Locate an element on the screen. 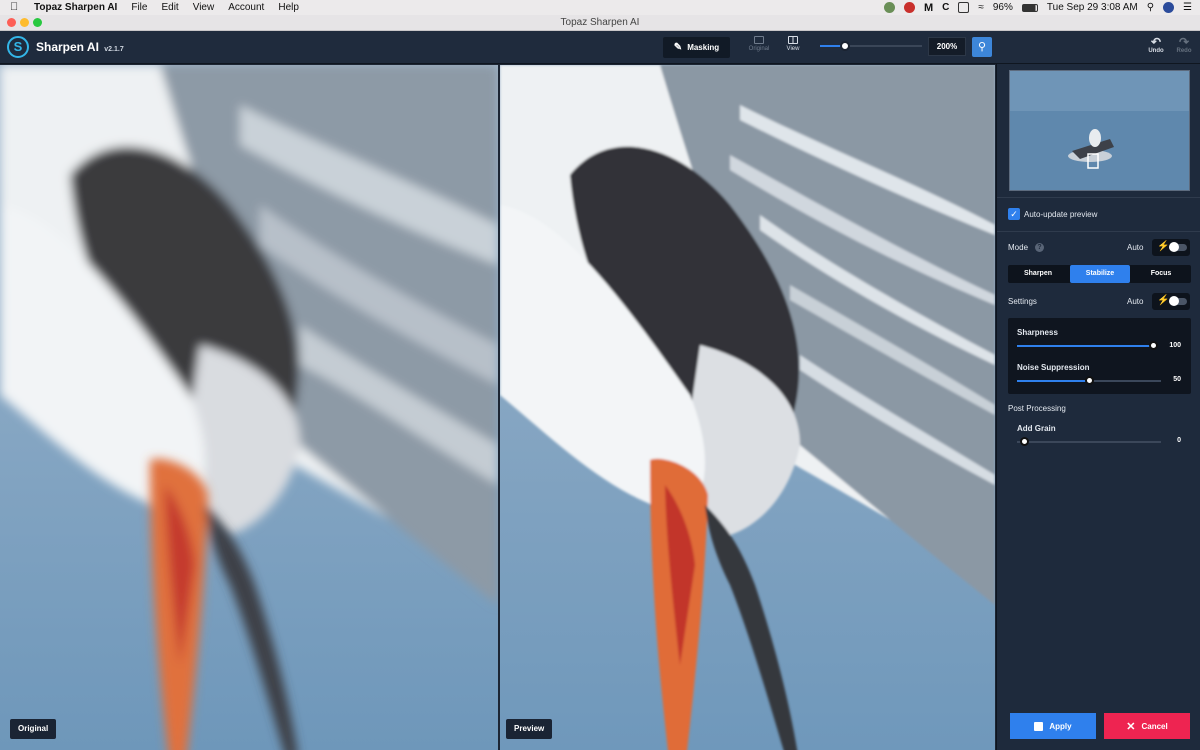  auto-update-checkbox: ✓ is located at coordinates (1014, 214).